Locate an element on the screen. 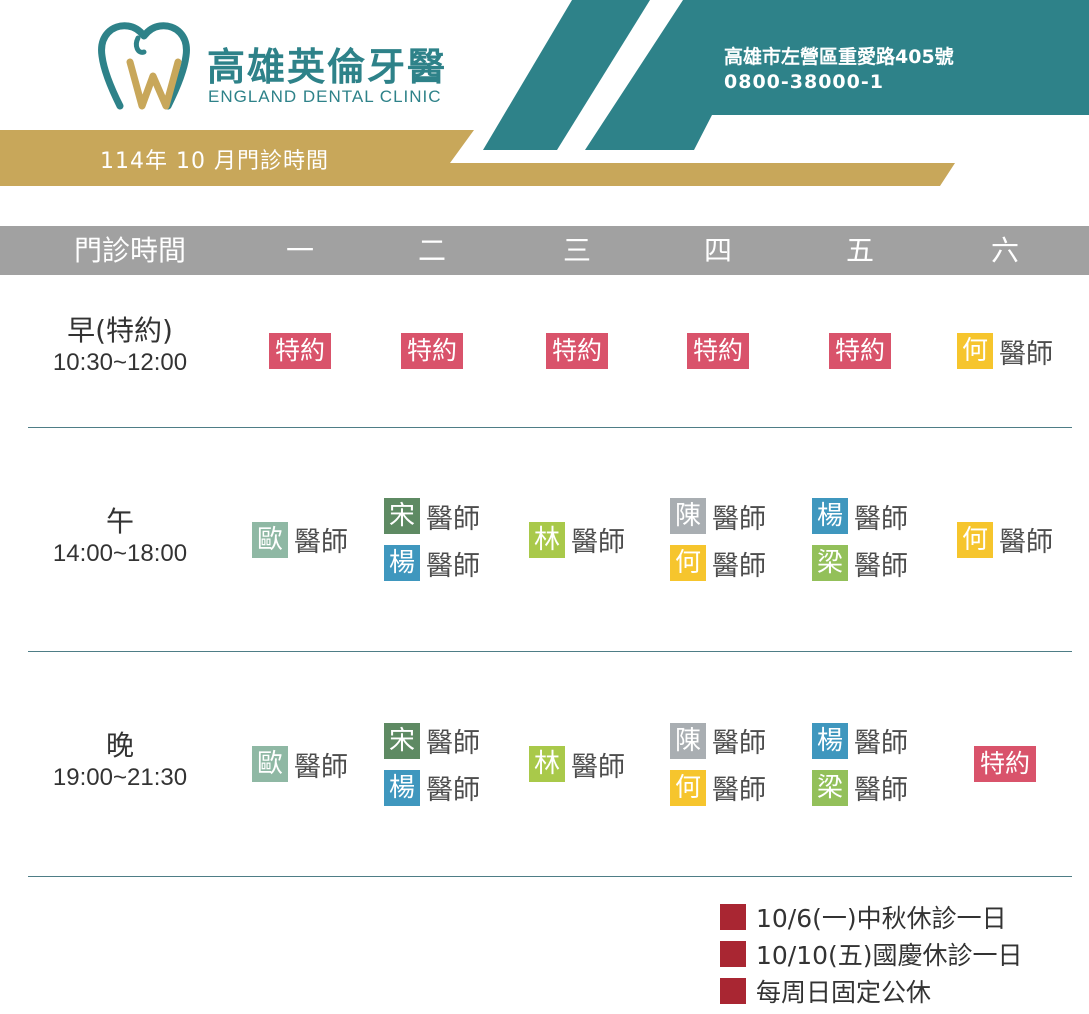 This screenshot has height=1014, width=1089. clinic-name-cn: 高雄英倫牙醫 is located at coordinates (327, 67).